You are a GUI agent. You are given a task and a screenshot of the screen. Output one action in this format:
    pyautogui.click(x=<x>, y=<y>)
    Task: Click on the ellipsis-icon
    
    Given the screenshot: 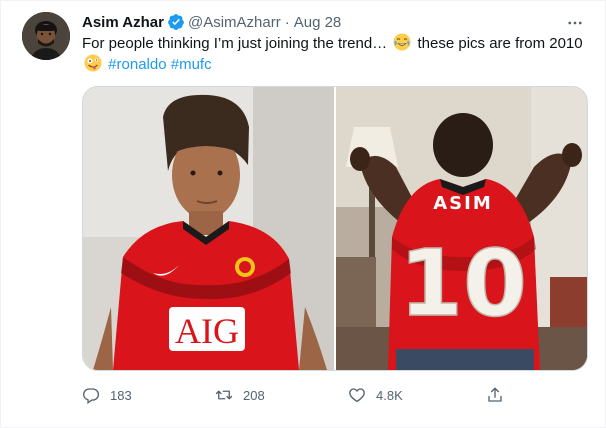 What is the action you would take?
    pyautogui.click(x=575, y=23)
    